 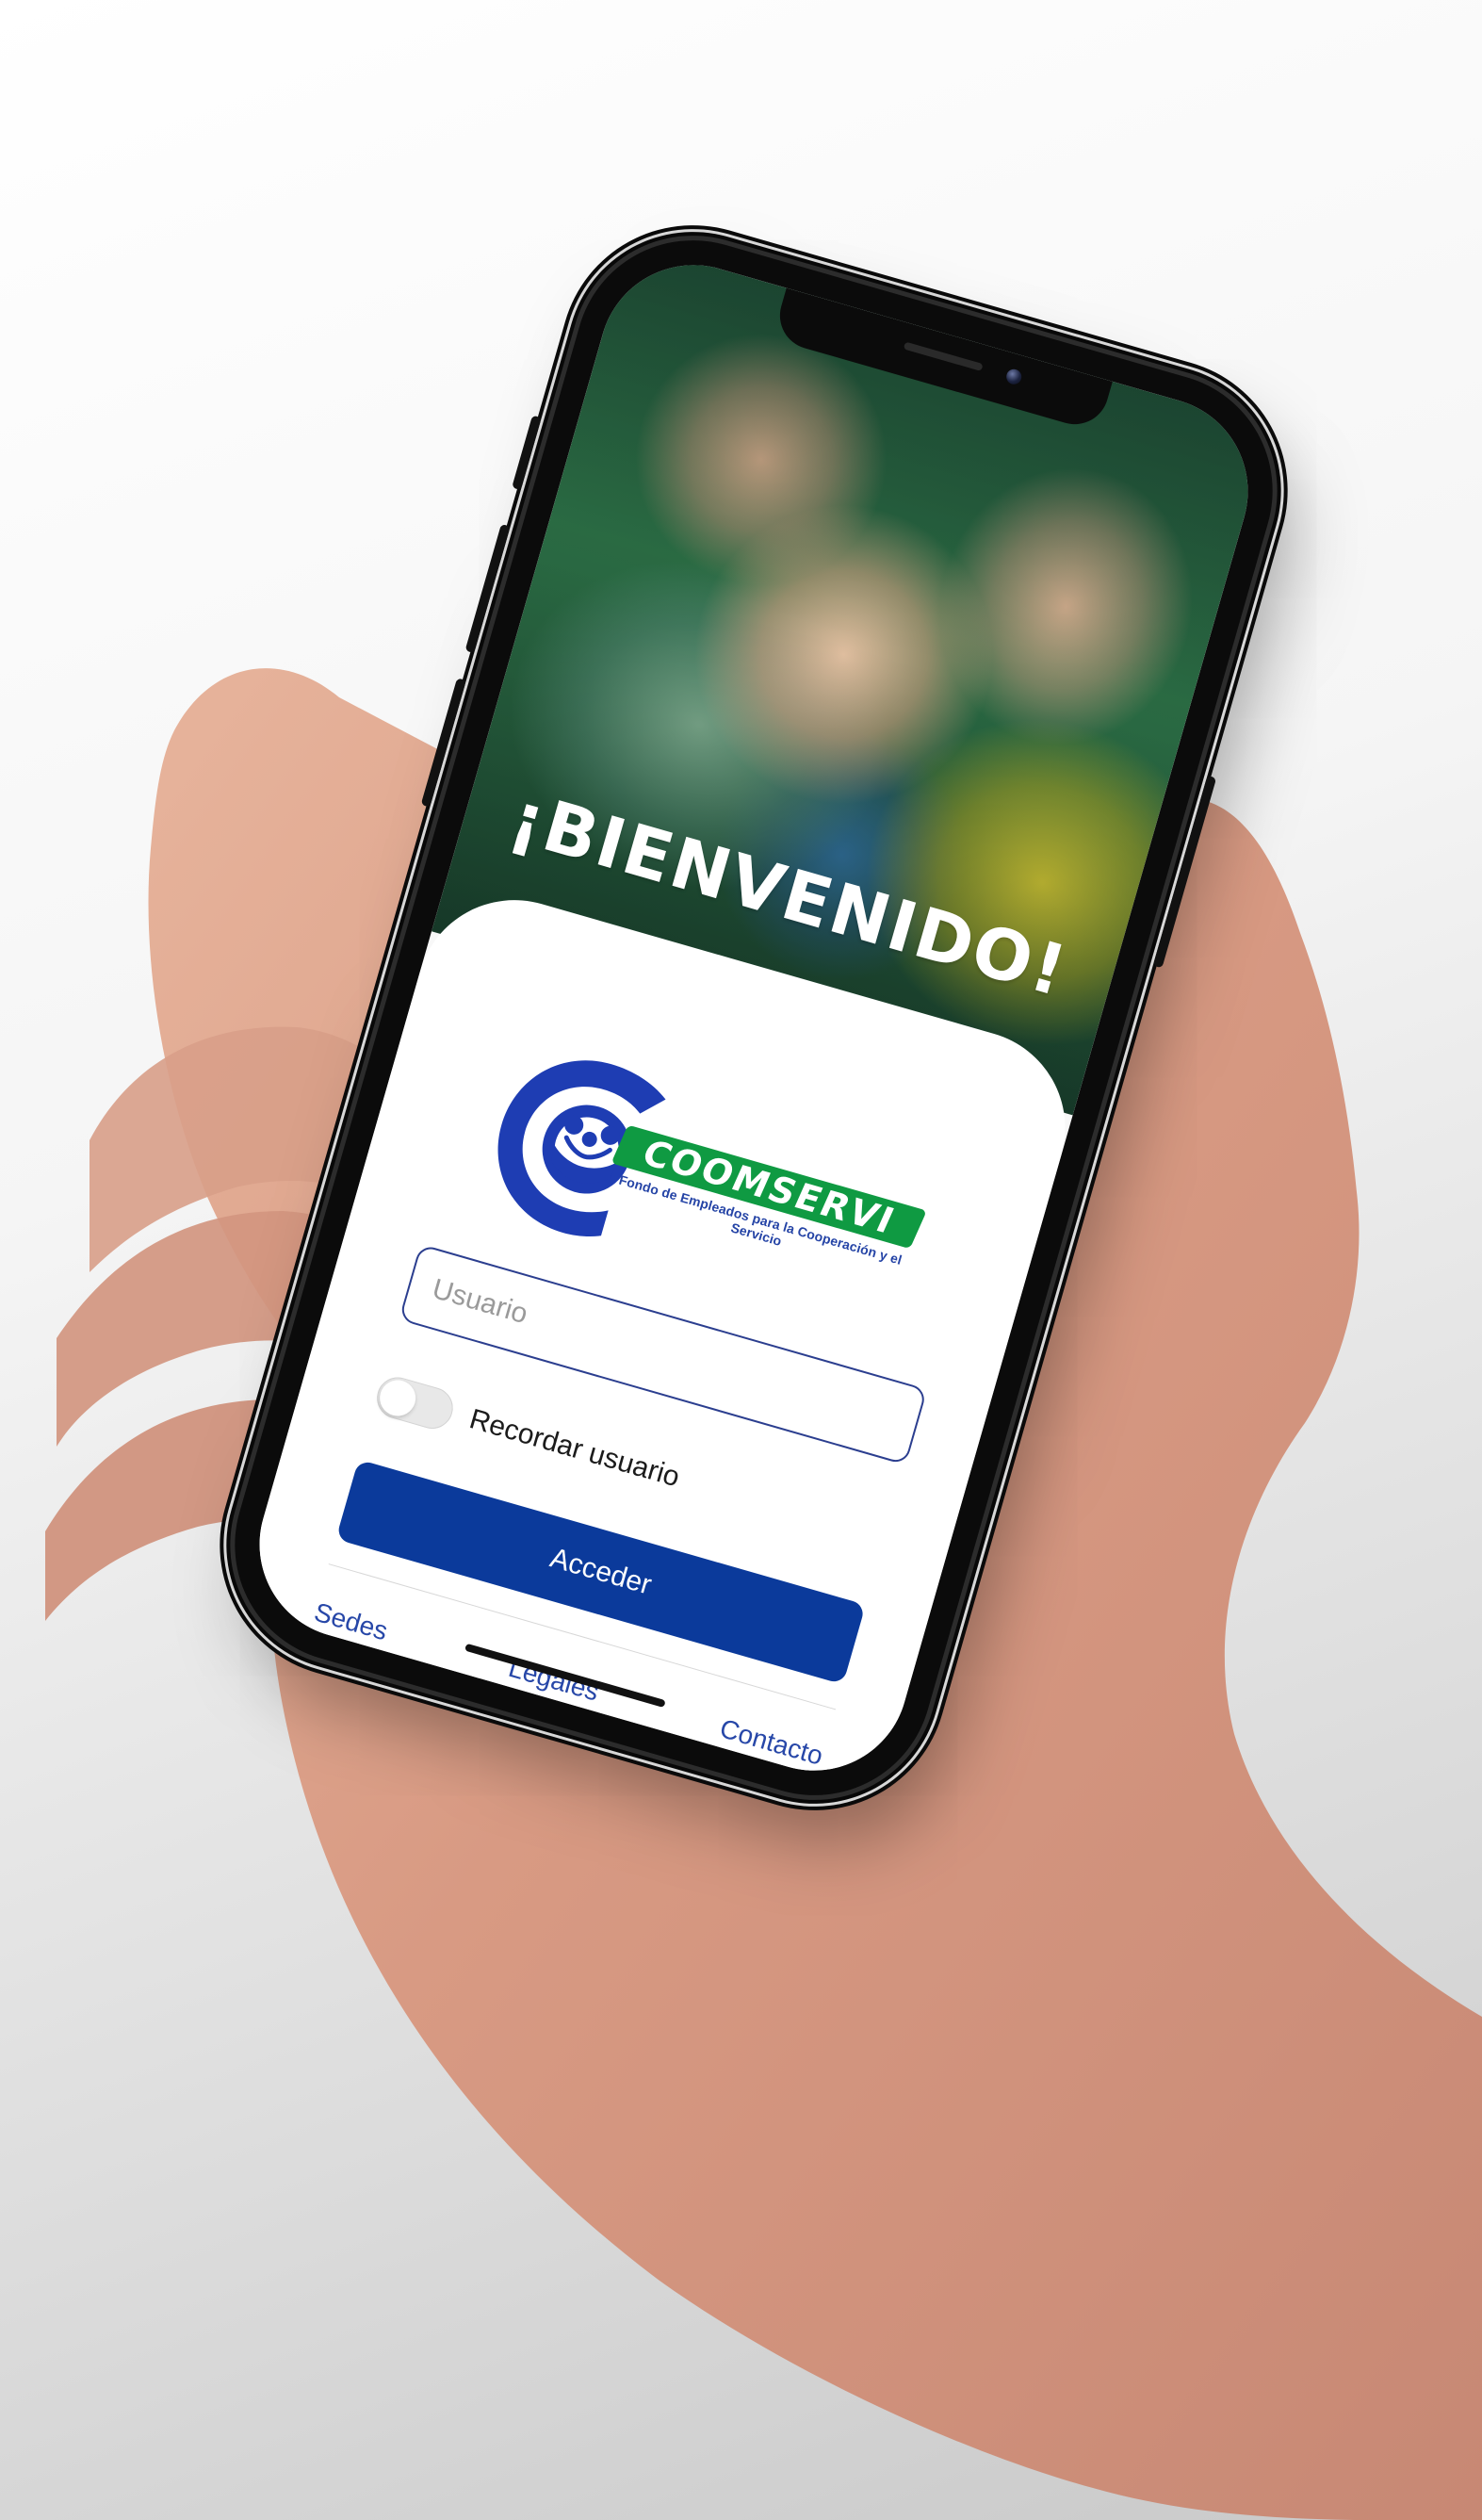 What do you see at coordinates (1014, 376) in the screenshot?
I see `front-camera` at bounding box center [1014, 376].